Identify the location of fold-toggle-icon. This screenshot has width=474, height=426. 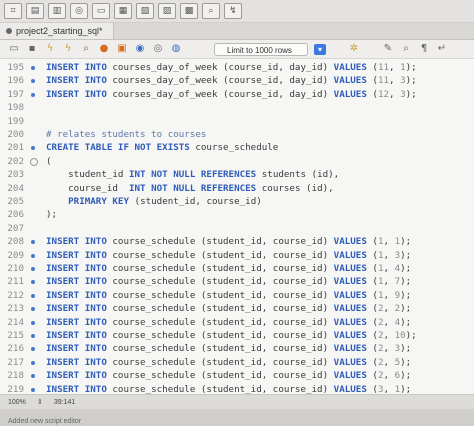
(34, 161).